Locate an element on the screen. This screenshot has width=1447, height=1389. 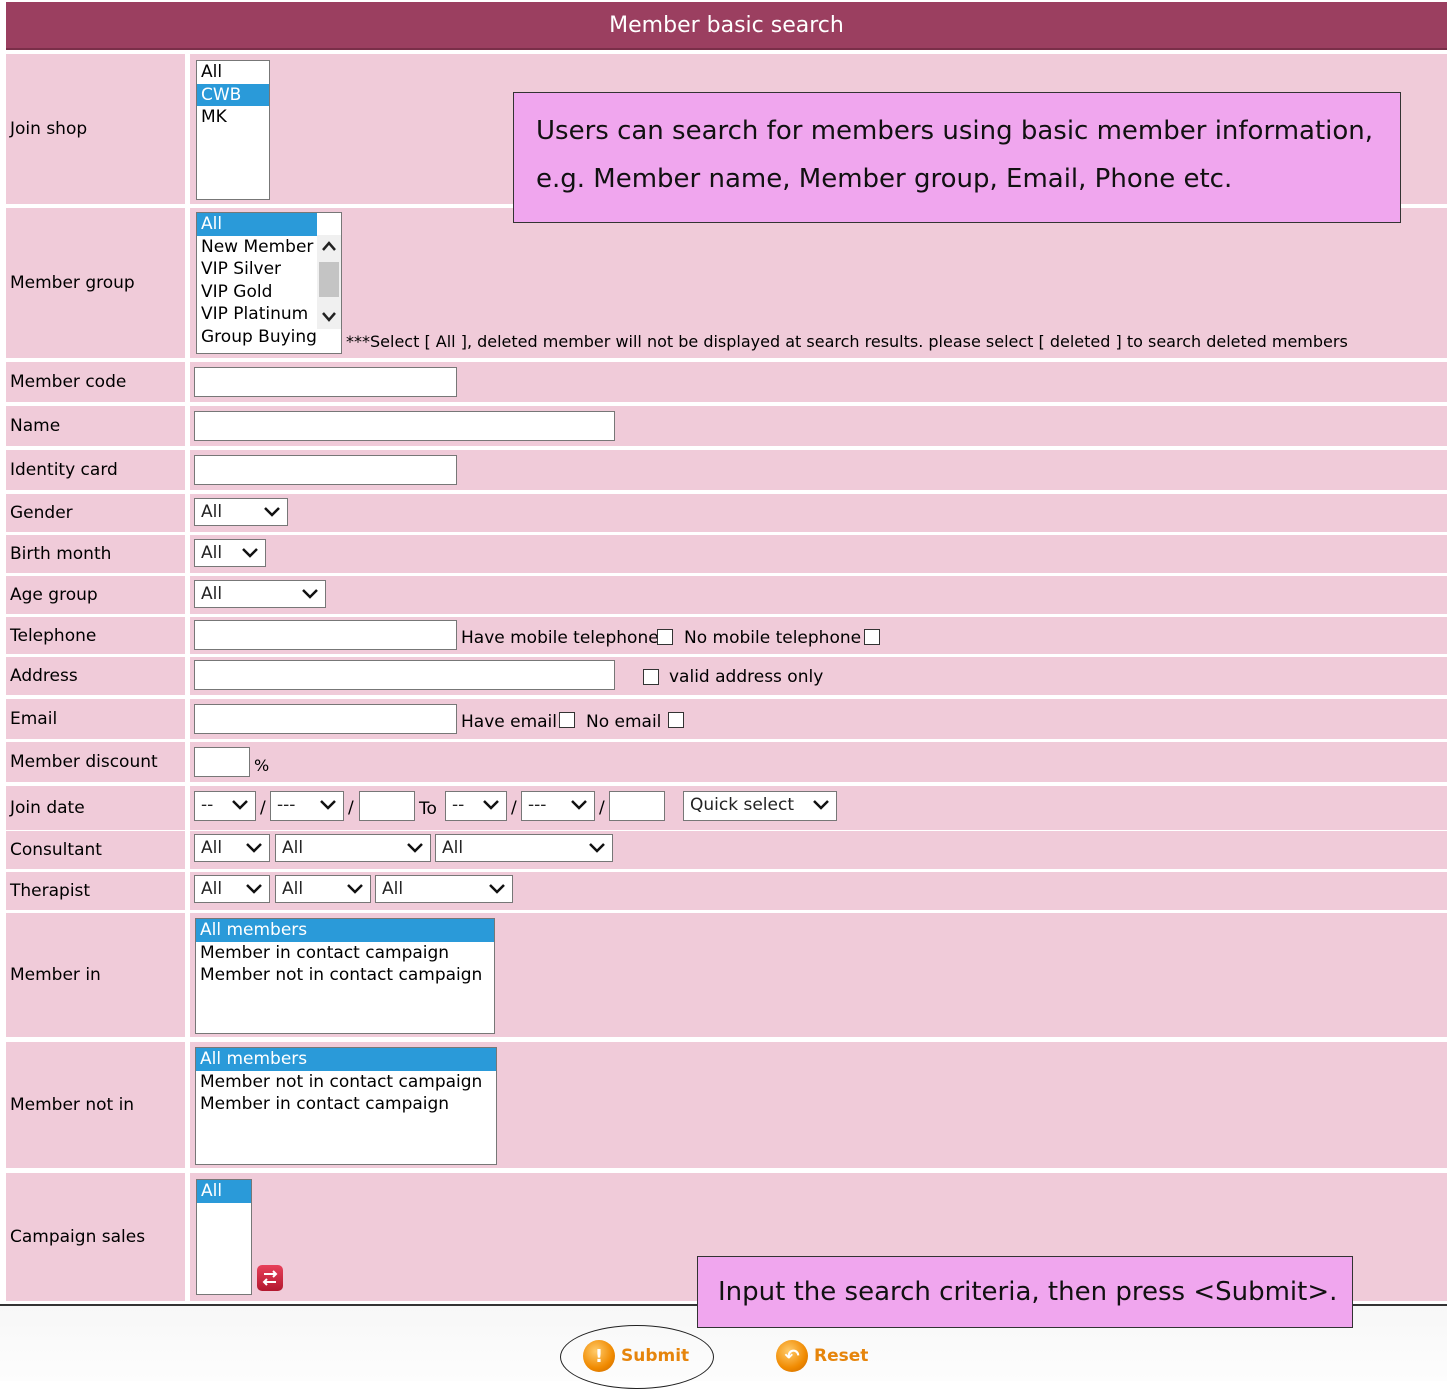
to-day-select: -- is located at coordinates (476, 806).